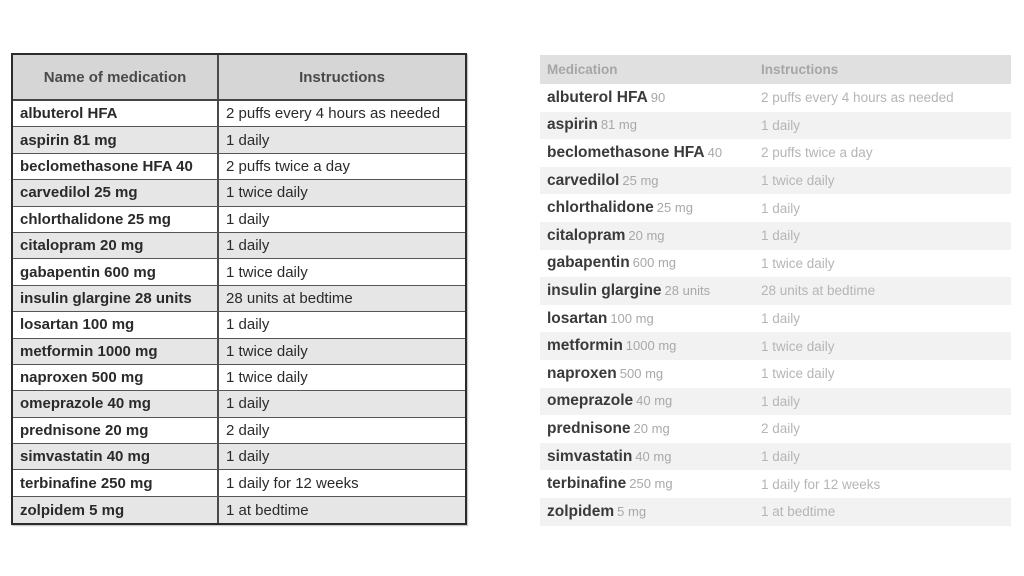 The width and height of the screenshot is (1024, 576). What do you see at coordinates (800, 69) in the screenshot?
I see `column-header-instructions: Instructions` at bounding box center [800, 69].